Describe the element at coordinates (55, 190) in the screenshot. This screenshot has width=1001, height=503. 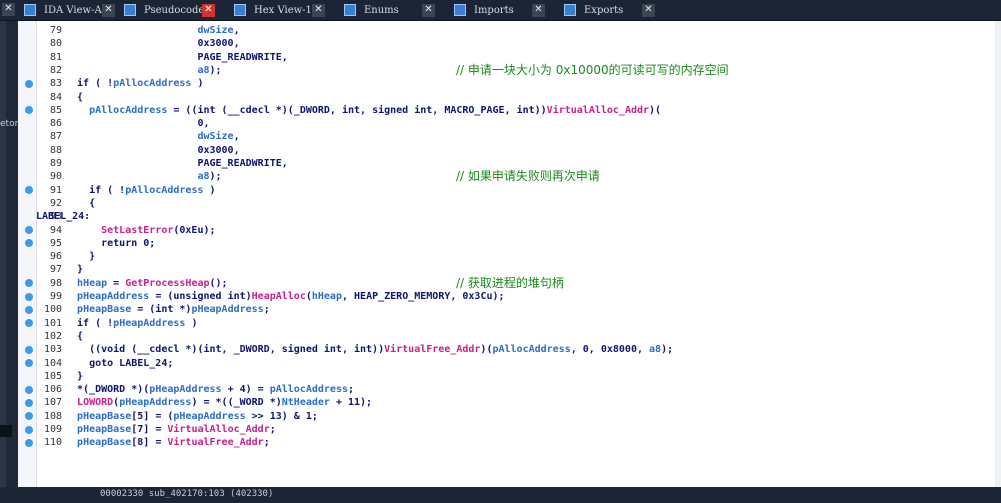
I see `line-number: 91` at that location.